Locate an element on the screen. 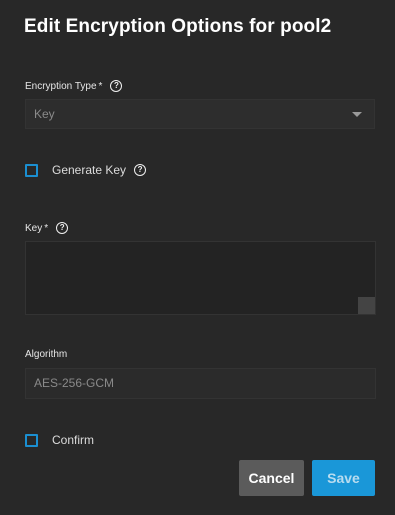 The width and height of the screenshot is (395, 515). generate-key-label: Generate Key is located at coordinates (89, 170).